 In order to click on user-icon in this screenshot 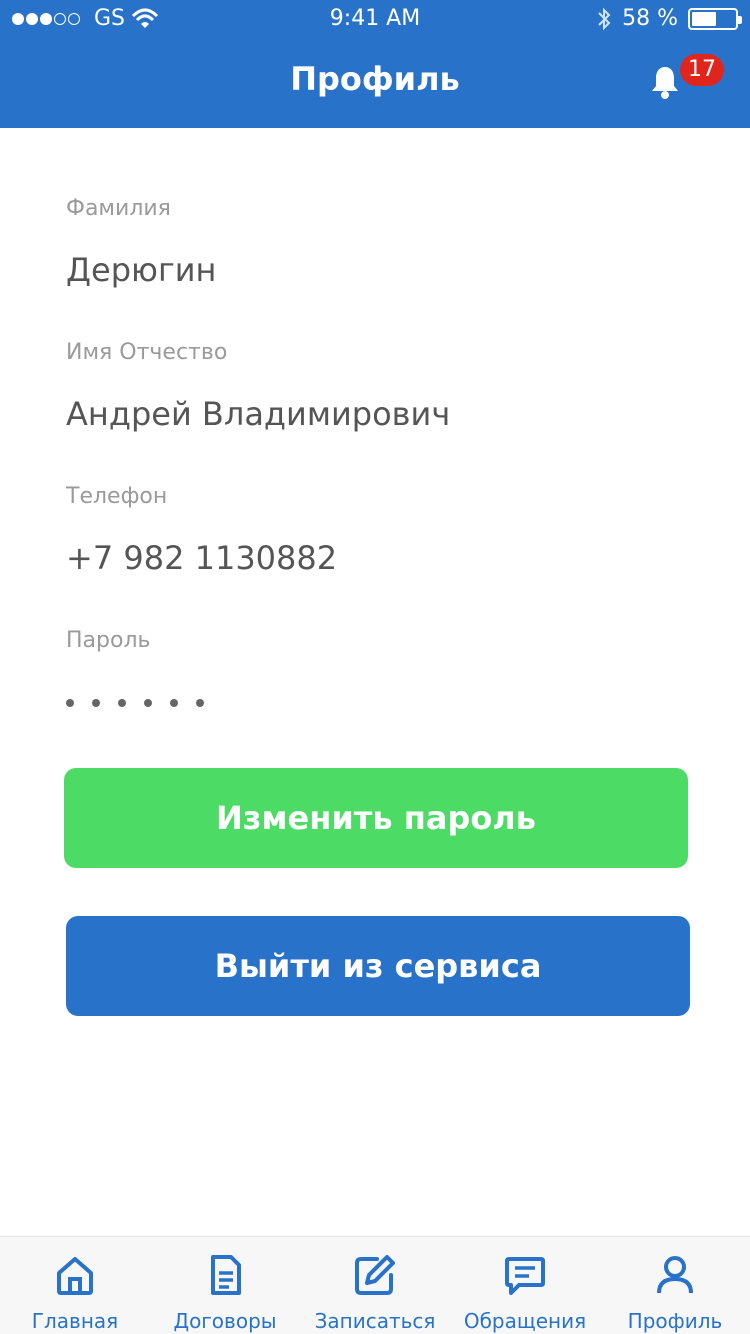, I will do `click(675, 1275)`.